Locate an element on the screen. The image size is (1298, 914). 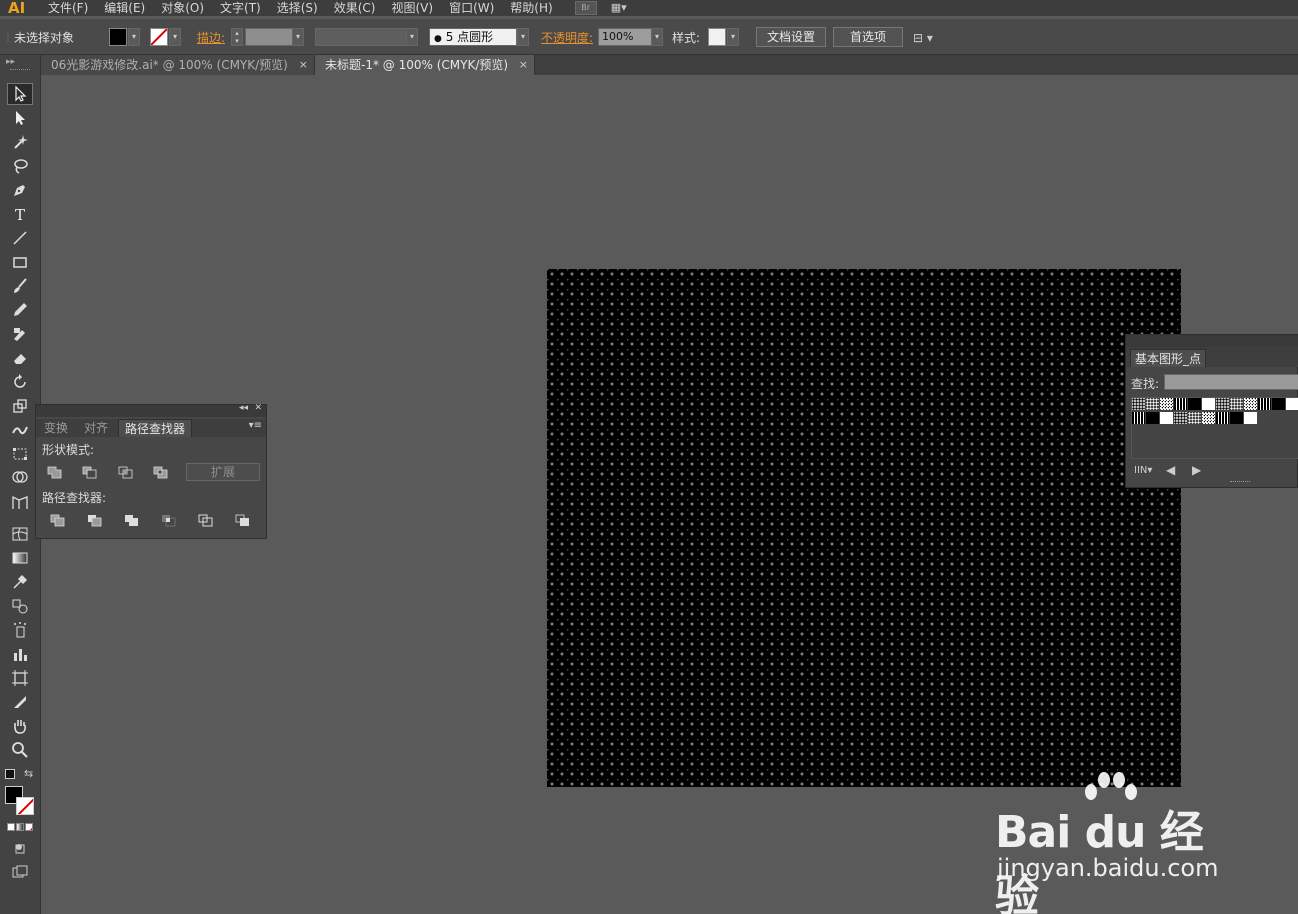
collapse-icon: ▸▸ is located at coordinates (10, 62).